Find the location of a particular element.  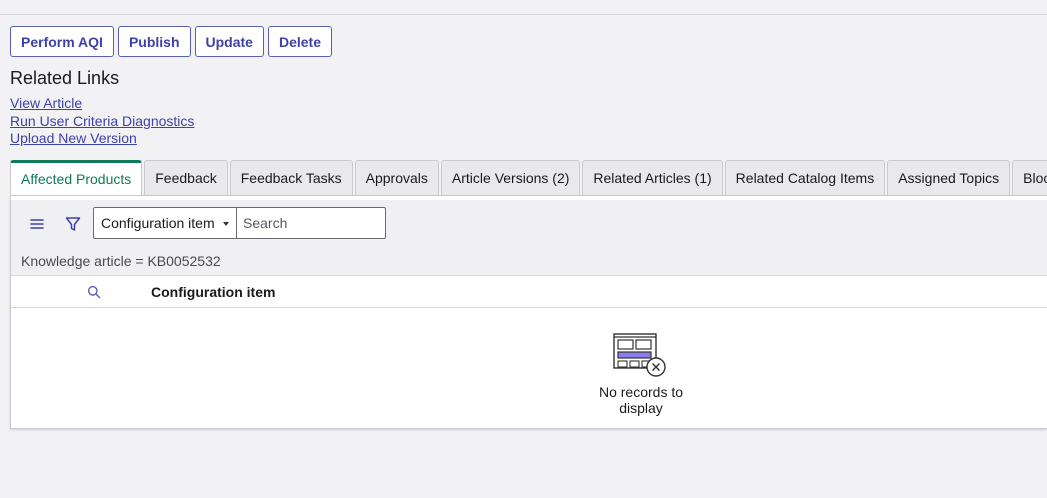

run-user-criteria-diagnostics-link: Run User Criteria Diagnostics is located at coordinates (102, 122).